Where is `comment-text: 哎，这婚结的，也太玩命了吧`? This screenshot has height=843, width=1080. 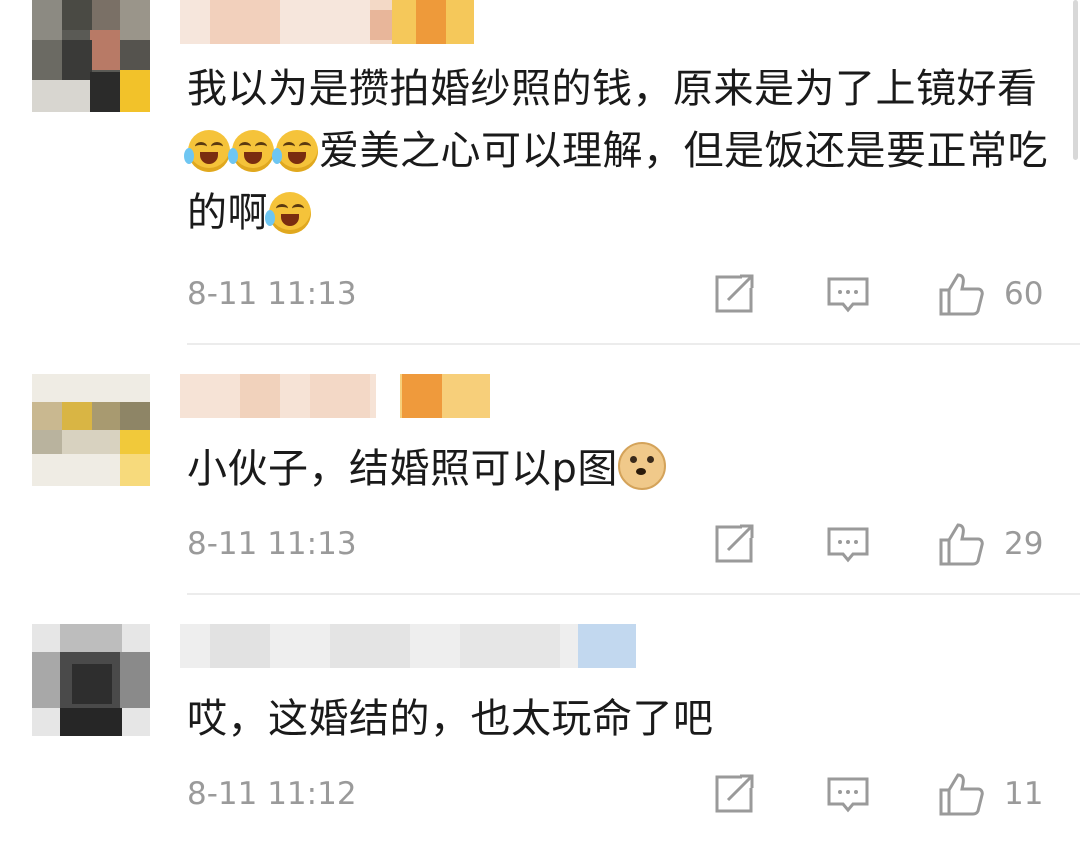
comment-text: 哎，这婚结的，也太玩命了吧 is located at coordinates (450, 719).